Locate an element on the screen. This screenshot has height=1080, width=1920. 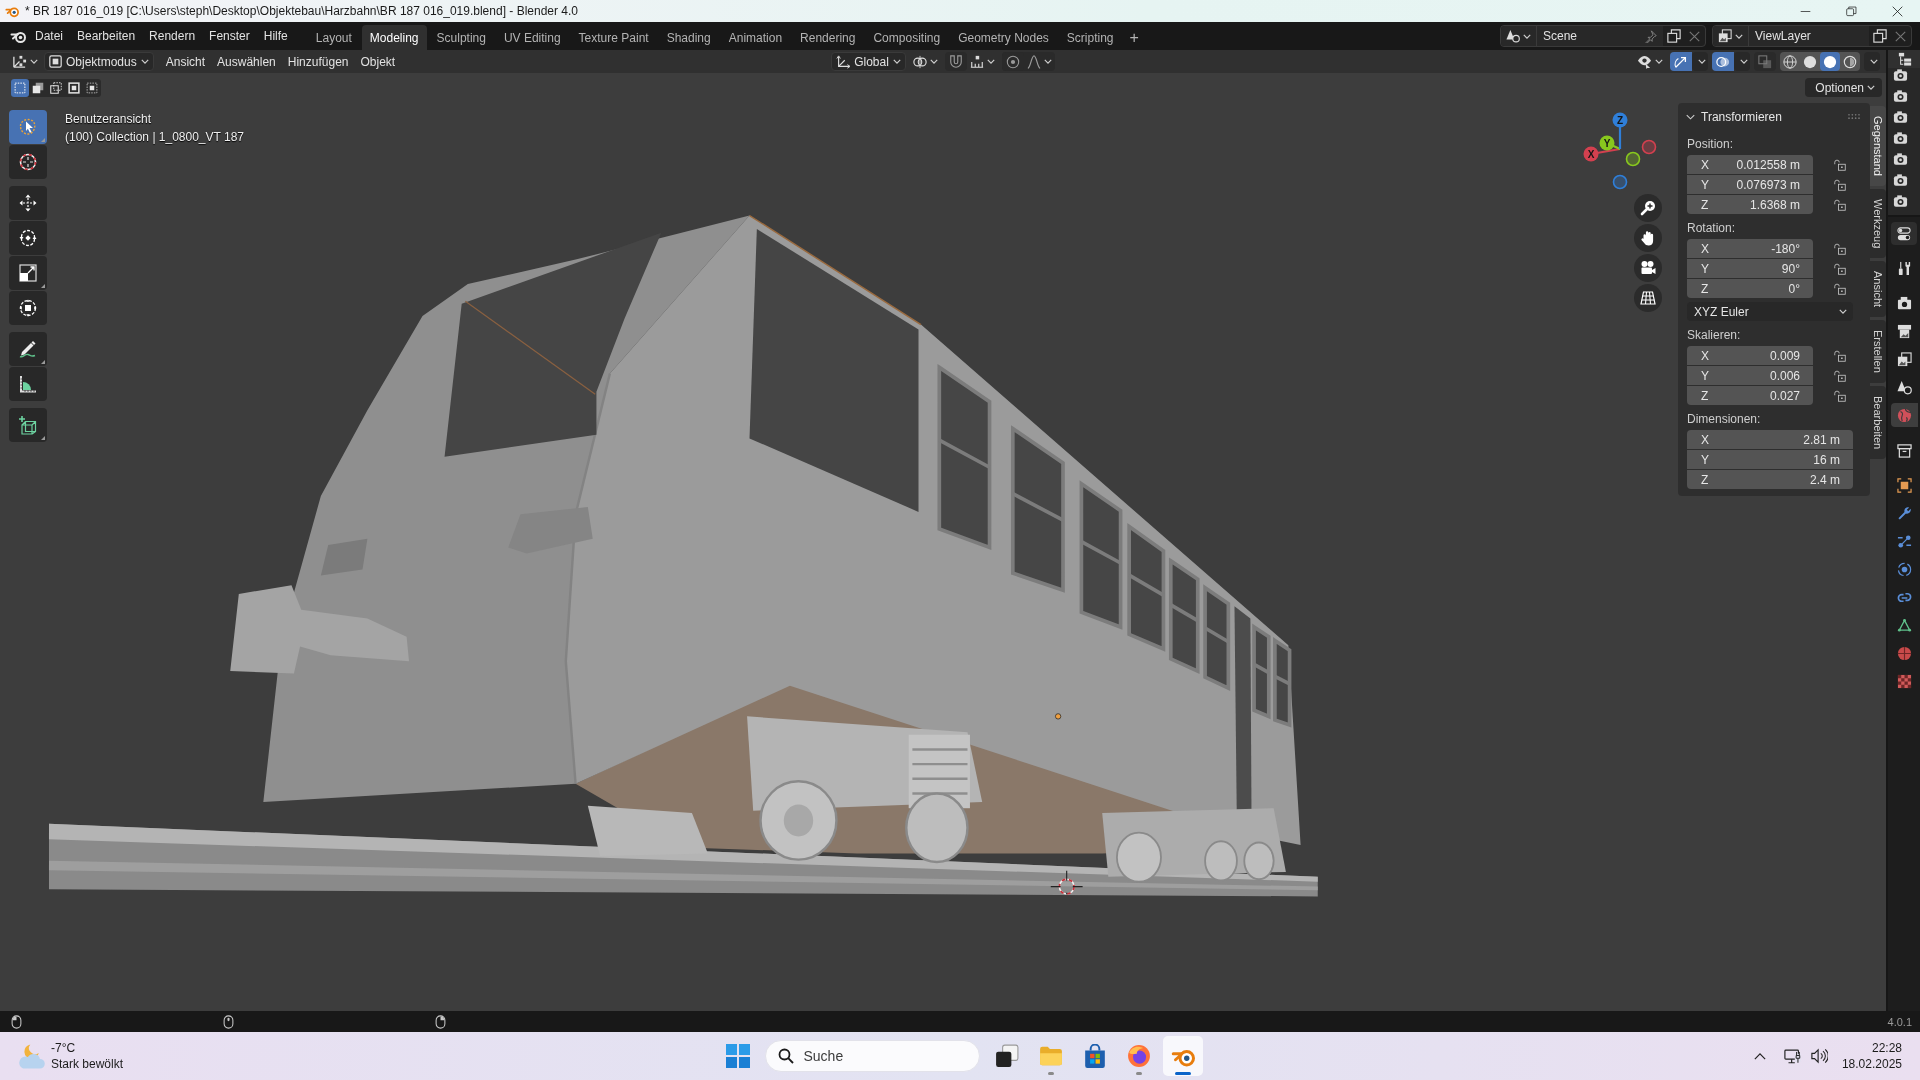
number-field: Z 0.027 is located at coordinates (1750, 395).